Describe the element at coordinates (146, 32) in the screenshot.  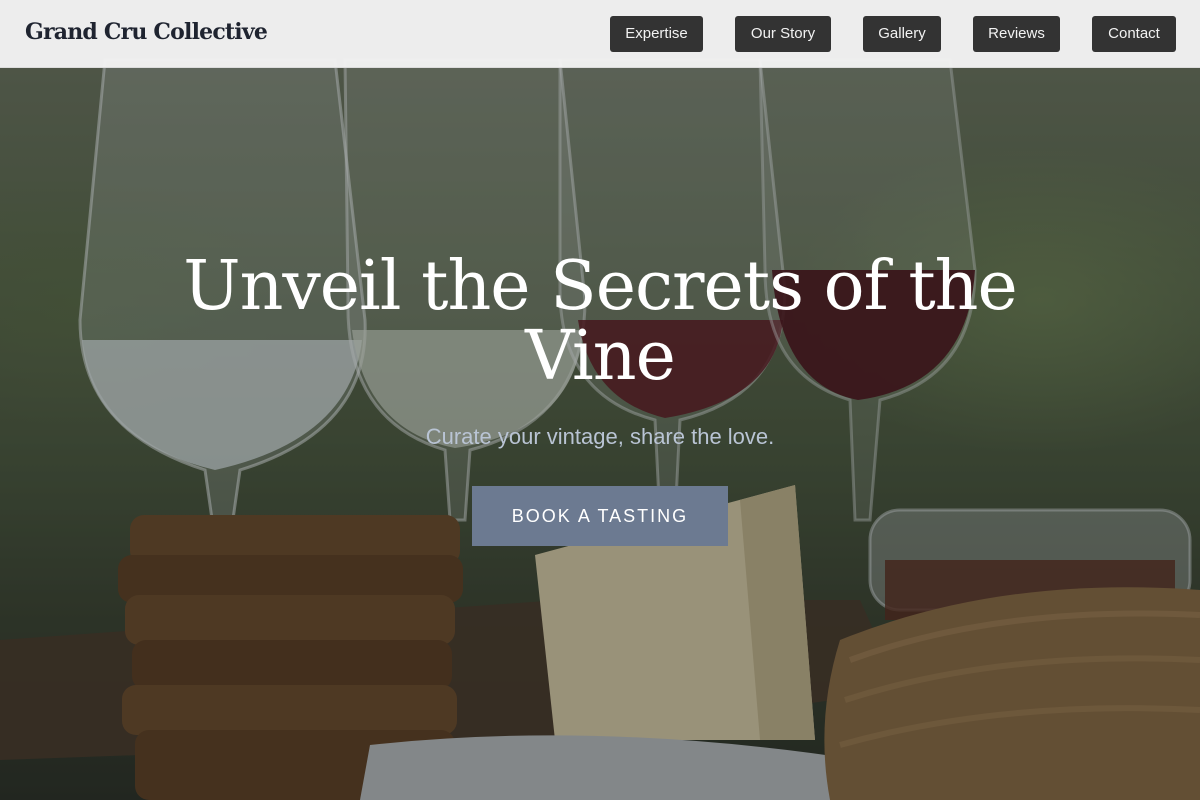
I see `brand-logo: Grand Cru Collective` at that location.